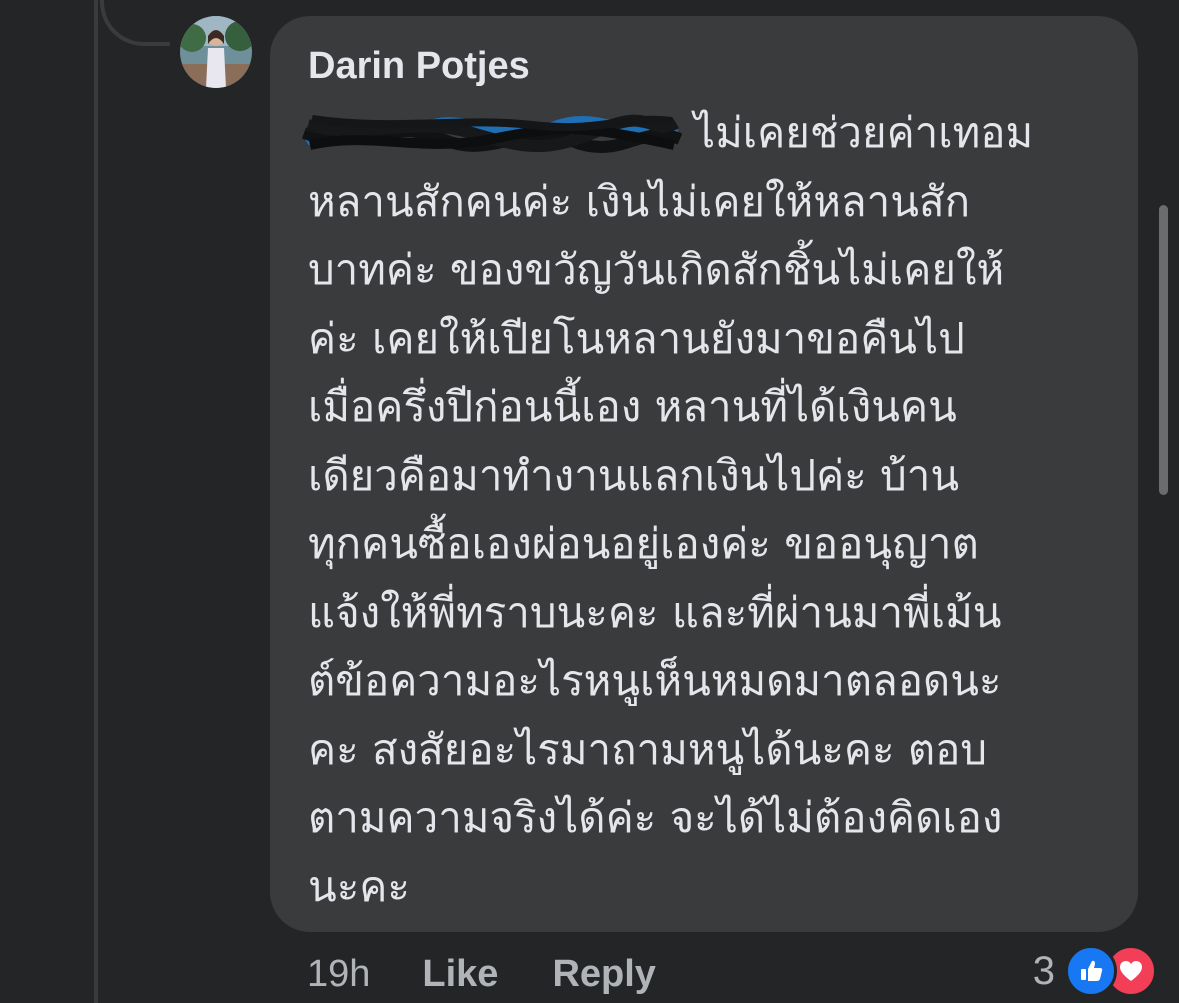  Describe the element at coordinates (655, 680) in the screenshot. I see `comment-line: ต์ข้อความอะไรหนูเห็นหมดมาตลอดนะ` at that location.